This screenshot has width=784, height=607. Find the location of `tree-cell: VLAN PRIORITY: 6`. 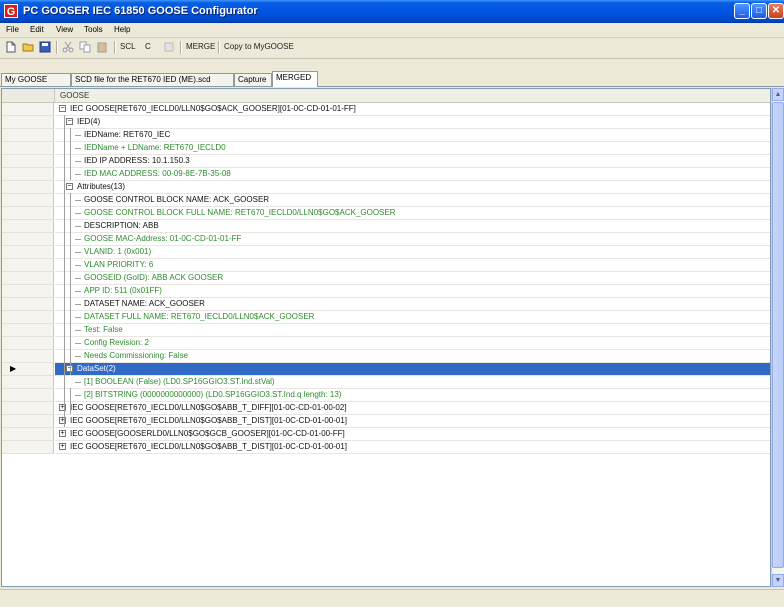

tree-cell: VLAN PRIORITY: 6 is located at coordinates (412, 265).